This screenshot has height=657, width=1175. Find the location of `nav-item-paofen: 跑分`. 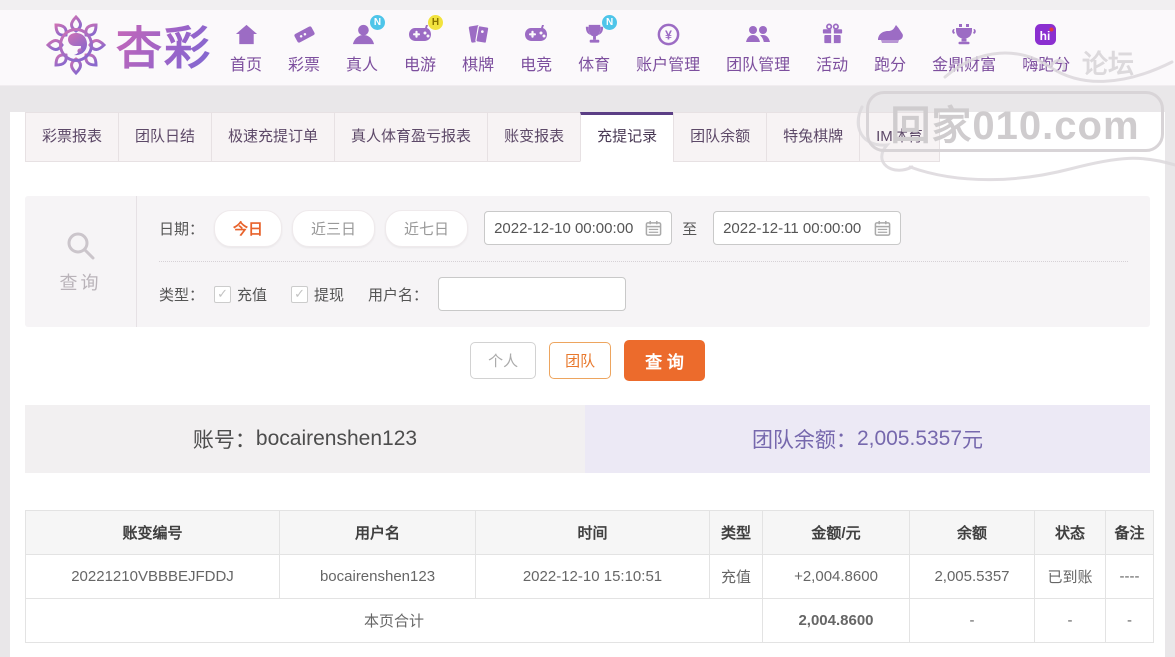

nav-item-paofen: 跑分 is located at coordinates (890, 47).